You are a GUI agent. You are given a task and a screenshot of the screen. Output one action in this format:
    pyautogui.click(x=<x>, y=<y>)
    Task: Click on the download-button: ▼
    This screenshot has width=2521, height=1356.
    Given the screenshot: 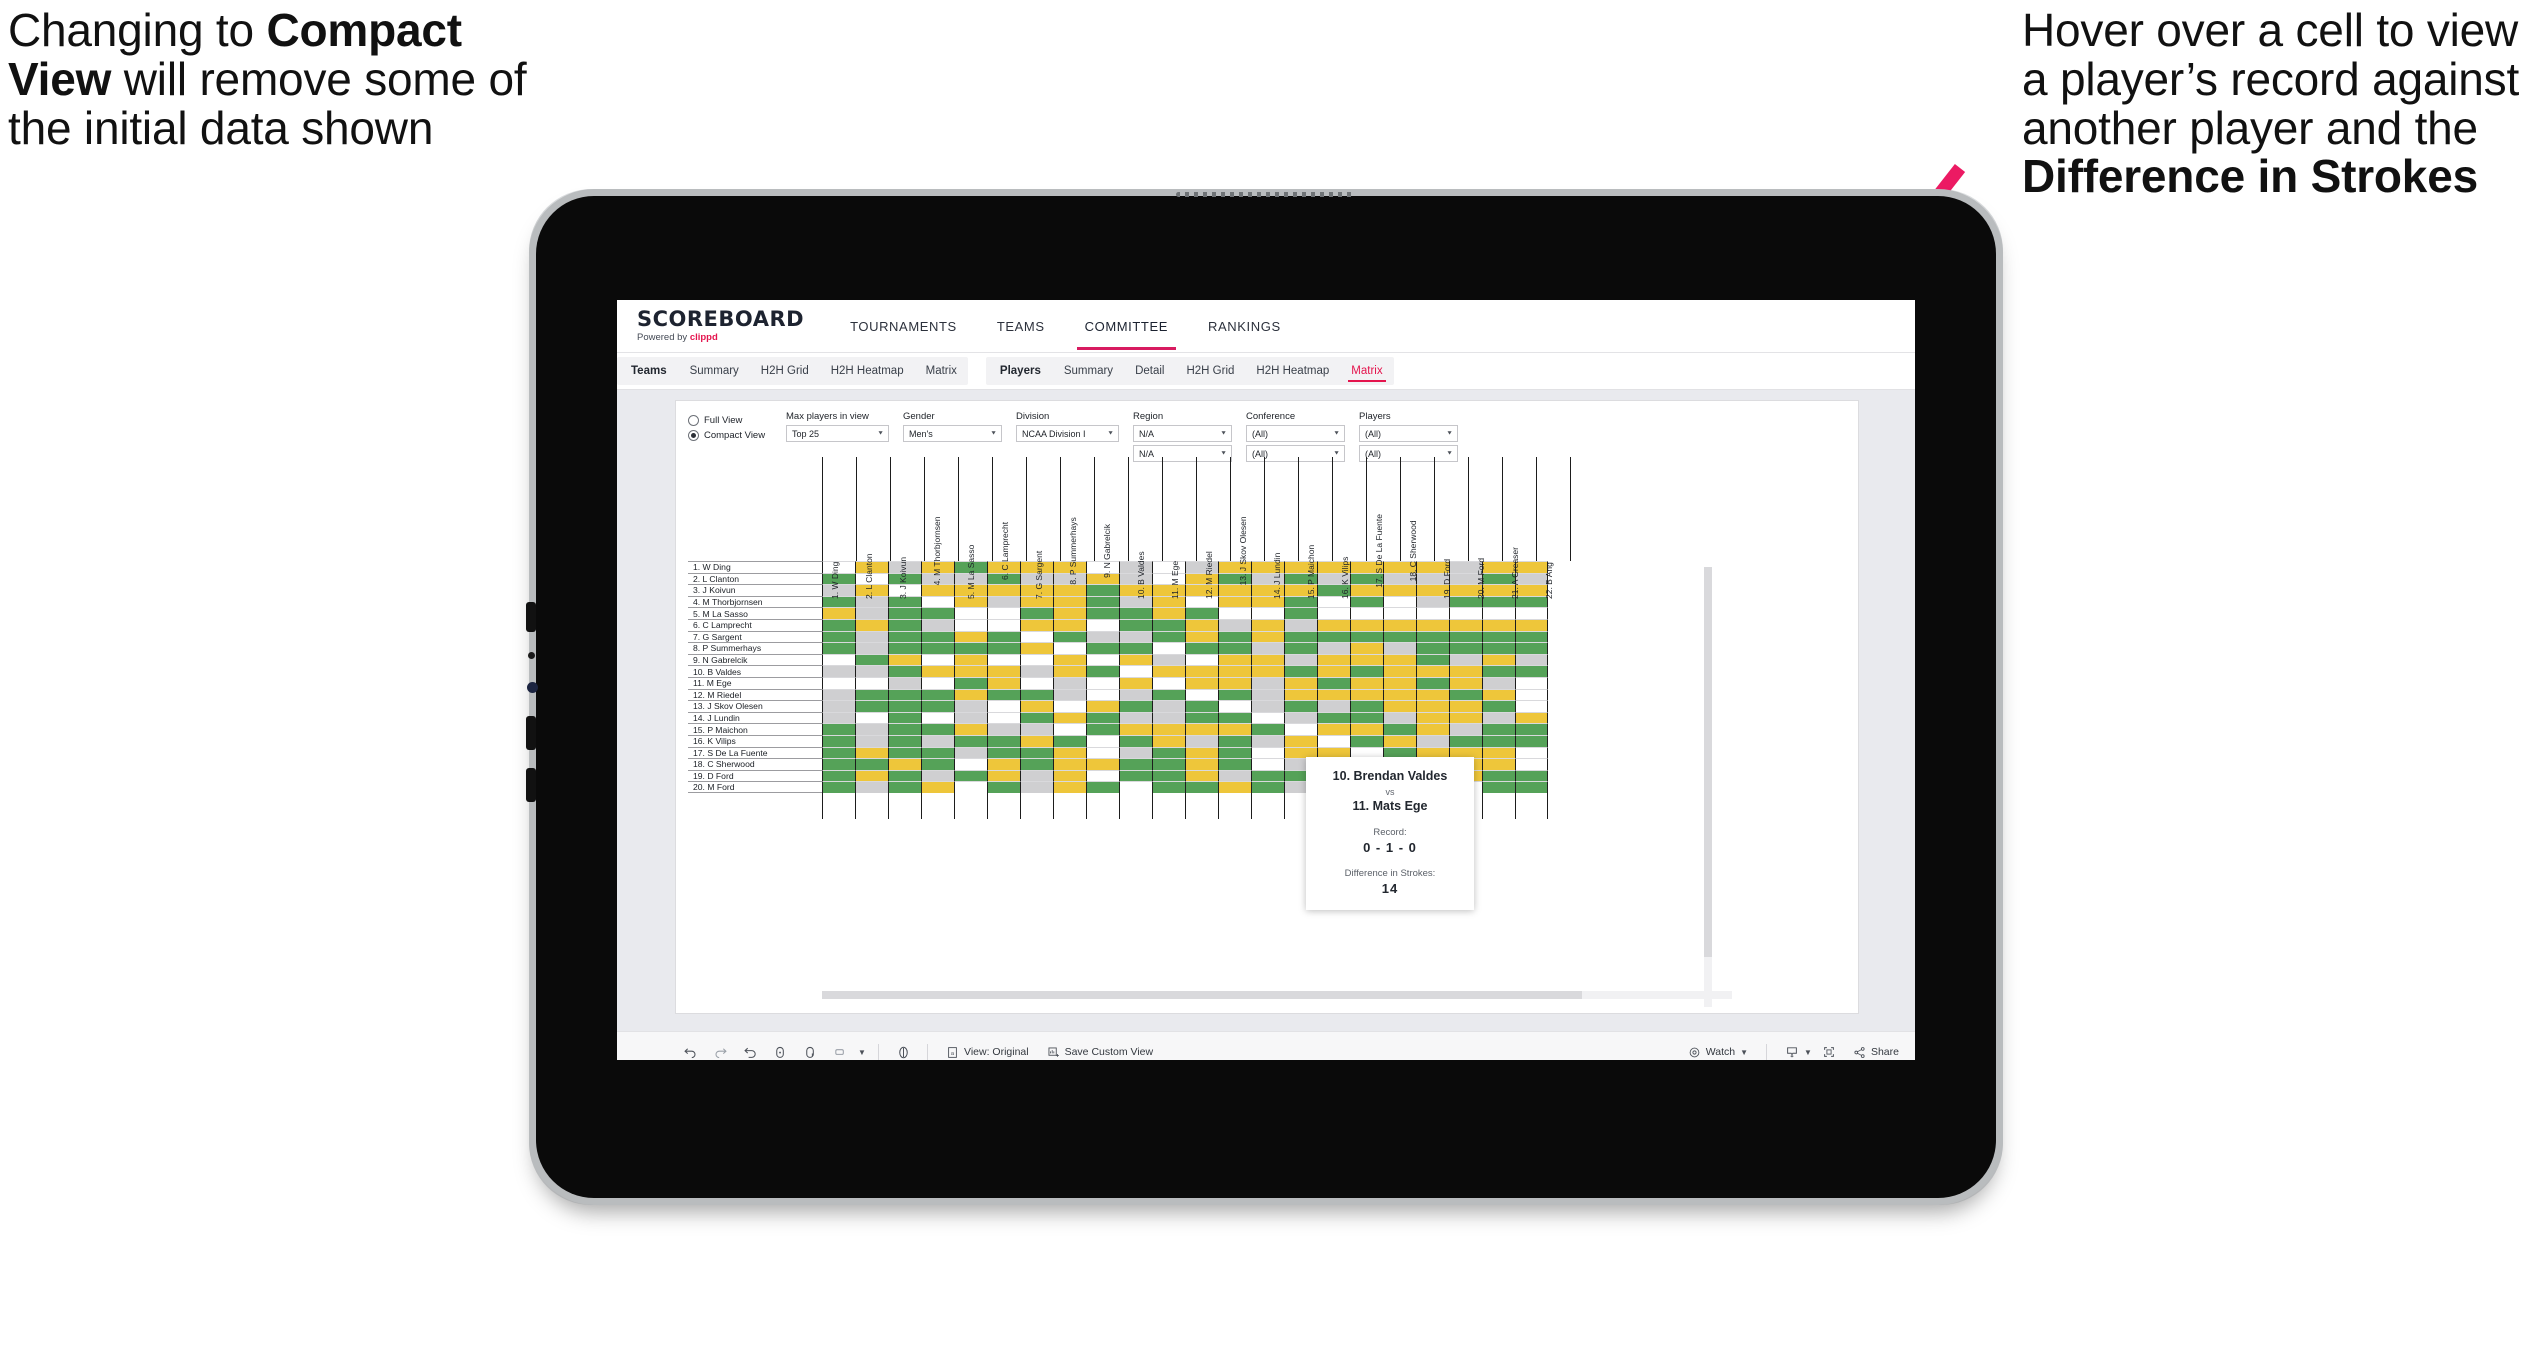 What is the action you would take?
    pyautogui.click(x=1795, y=1052)
    